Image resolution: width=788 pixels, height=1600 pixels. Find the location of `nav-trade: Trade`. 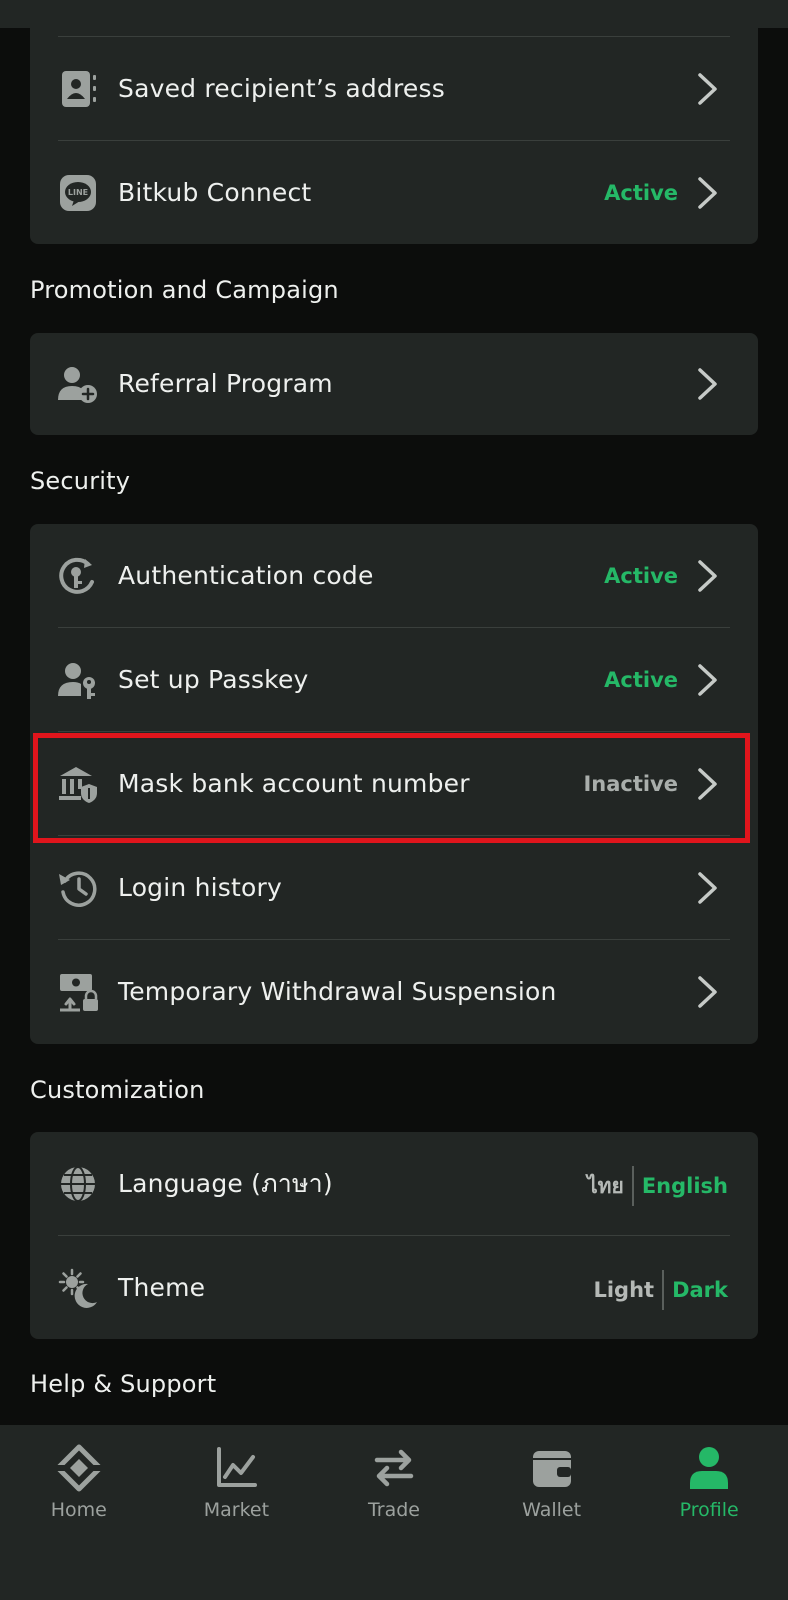

nav-trade: Trade is located at coordinates (394, 1490).